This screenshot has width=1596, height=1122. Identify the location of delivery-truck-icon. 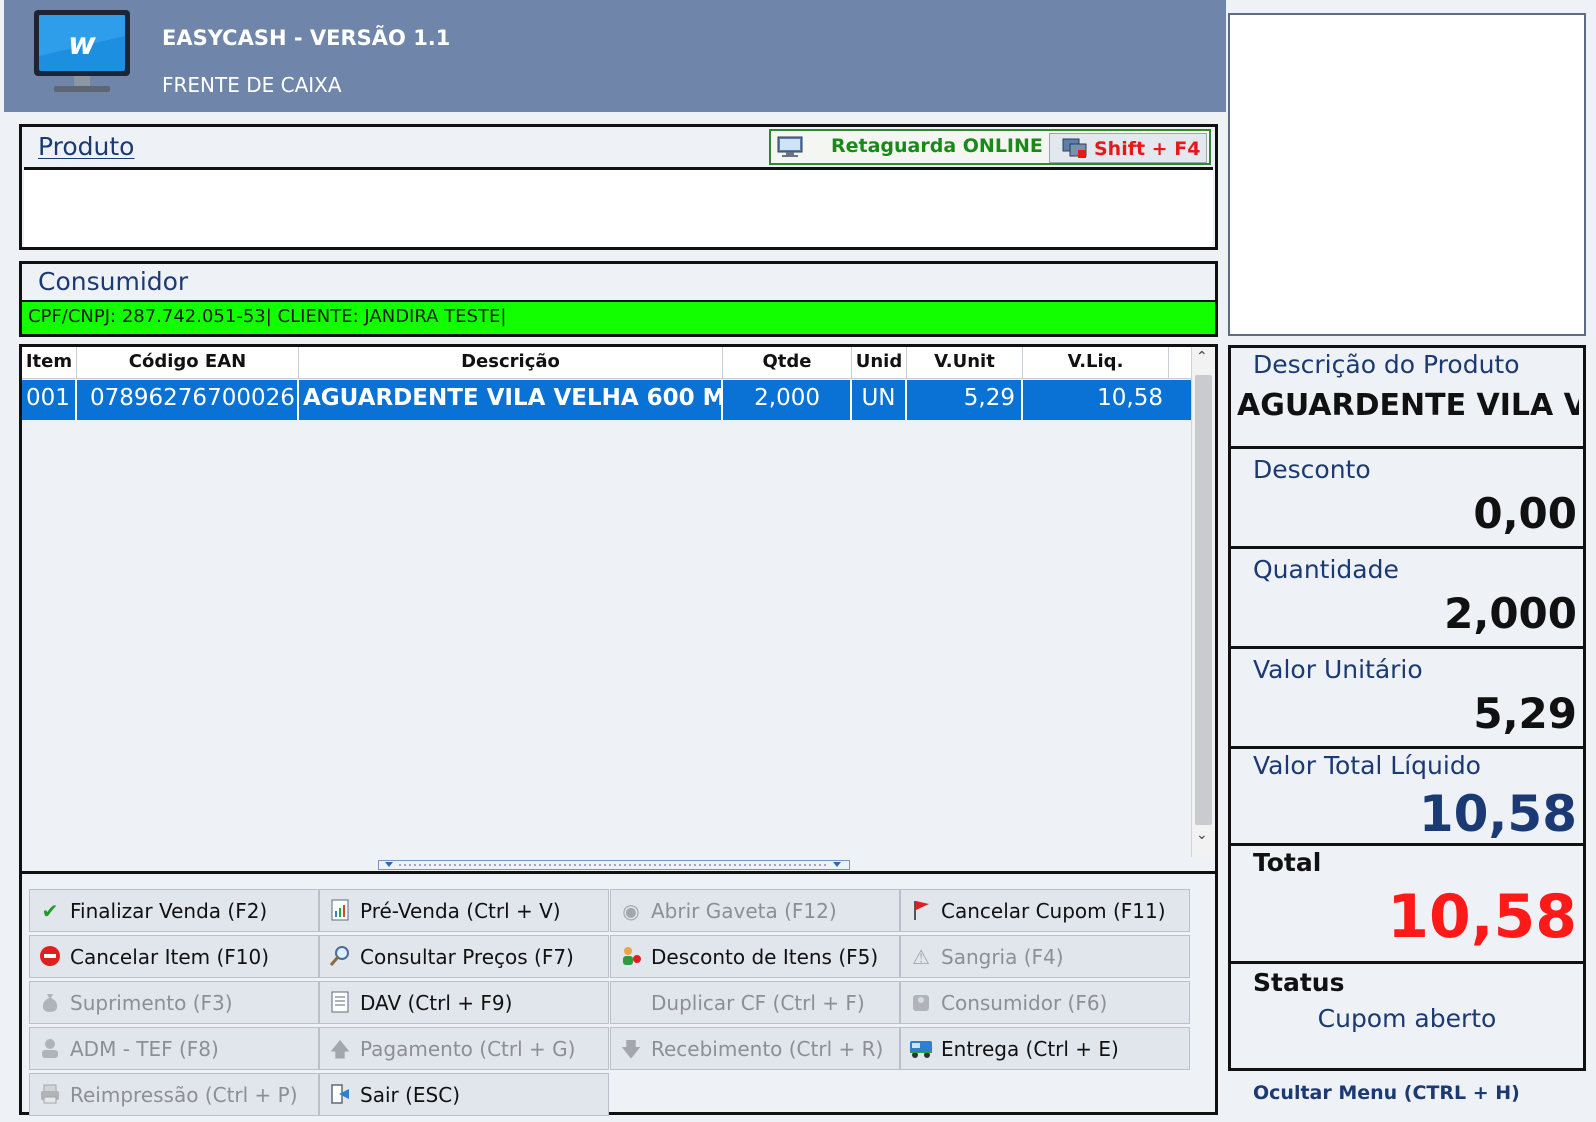
(921, 1049).